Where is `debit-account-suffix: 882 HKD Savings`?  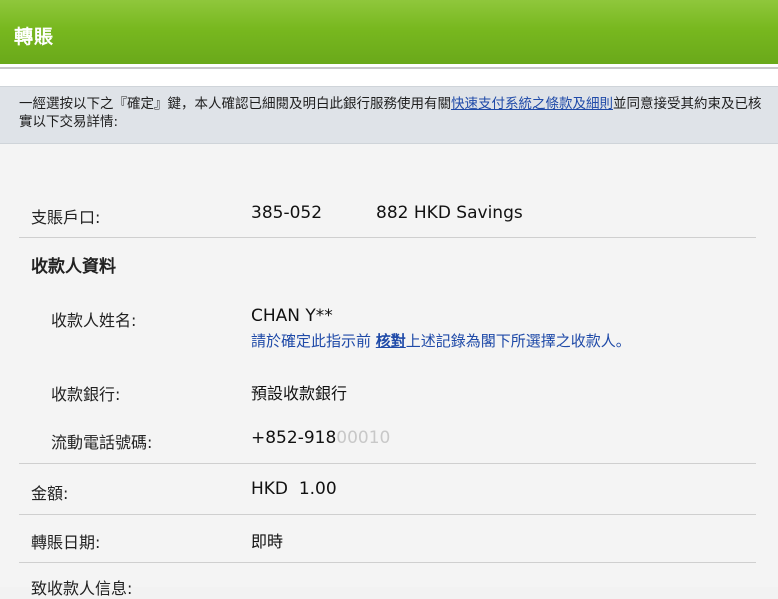 debit-account-suffix: 882 HKD Savings is located at coordinates (449, 213).